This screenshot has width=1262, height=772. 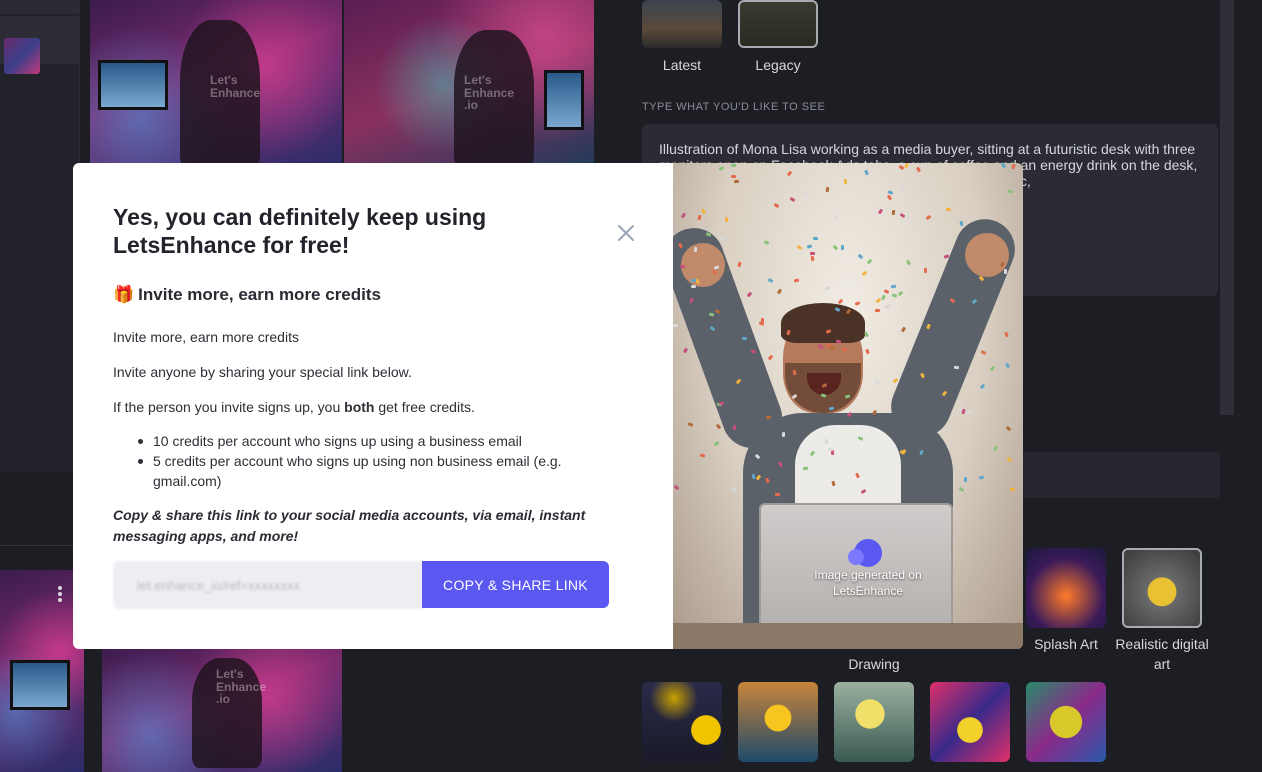 I want to click on modal-subheading: 🎁 Invite more, earn more credits, so click(x=247, y=295).